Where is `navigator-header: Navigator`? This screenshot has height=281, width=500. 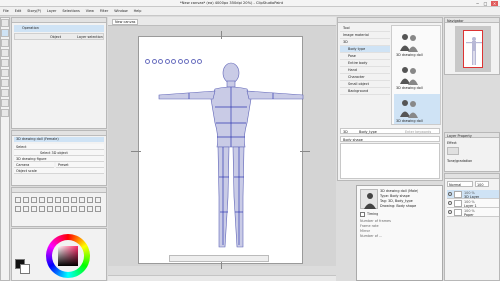
navigator-header: Navigator is located at coordinates (472, 20).